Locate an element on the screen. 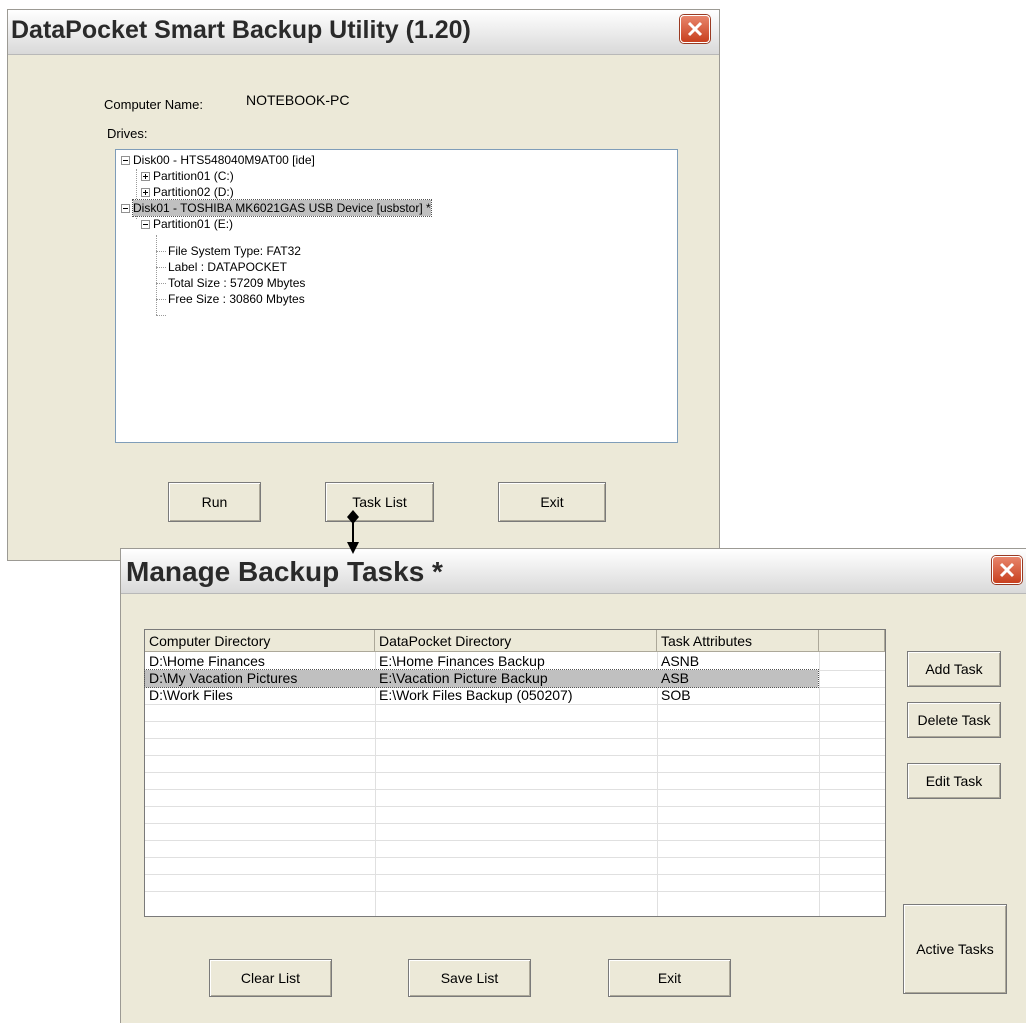  tree-item-partition-d: Partition02 (D:) is located at coordinates (193, 192).